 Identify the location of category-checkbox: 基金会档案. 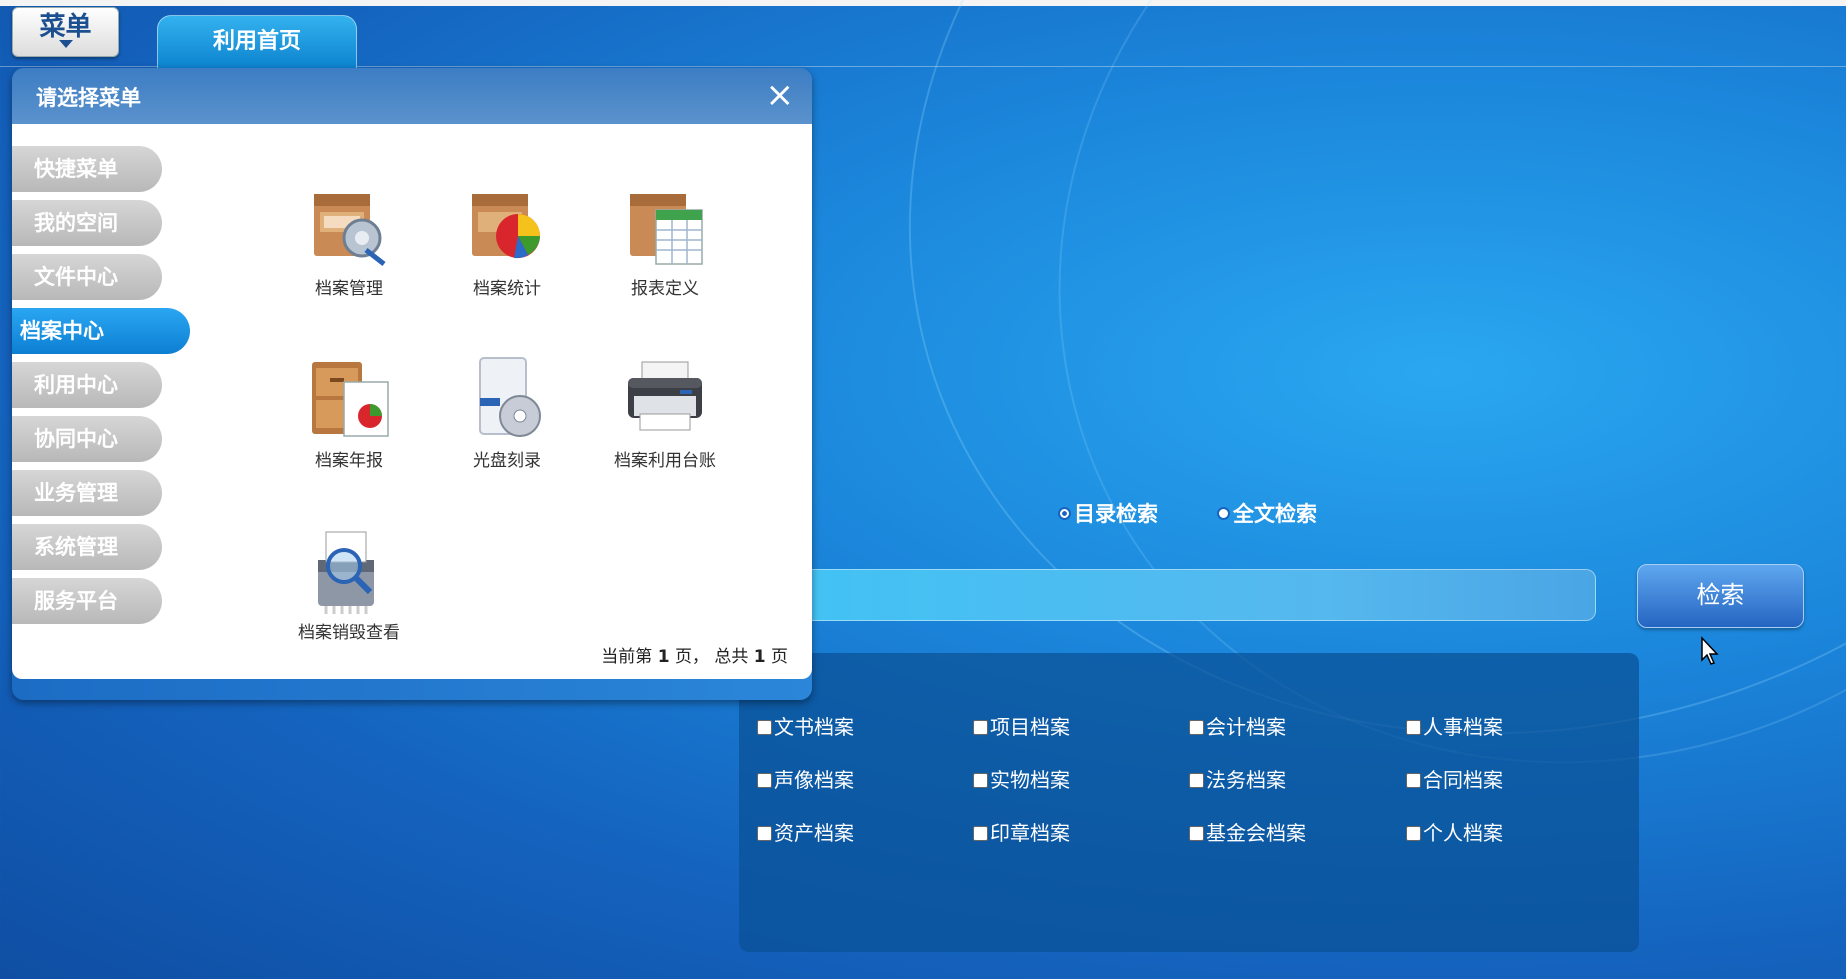
(1247, 831).